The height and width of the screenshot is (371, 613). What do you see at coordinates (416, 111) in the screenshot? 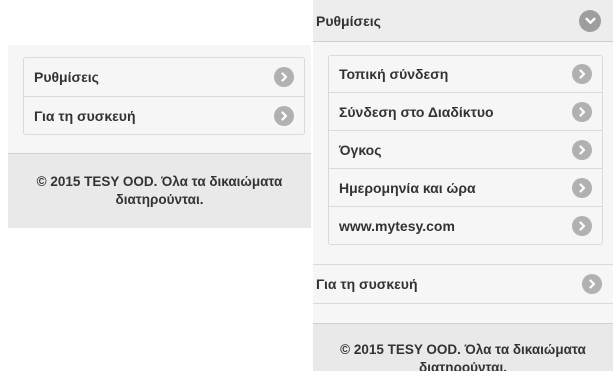
I see `submenu-item-label: Σύνδεση στο Διαδίκτυο` at bounding box center [416, 111].